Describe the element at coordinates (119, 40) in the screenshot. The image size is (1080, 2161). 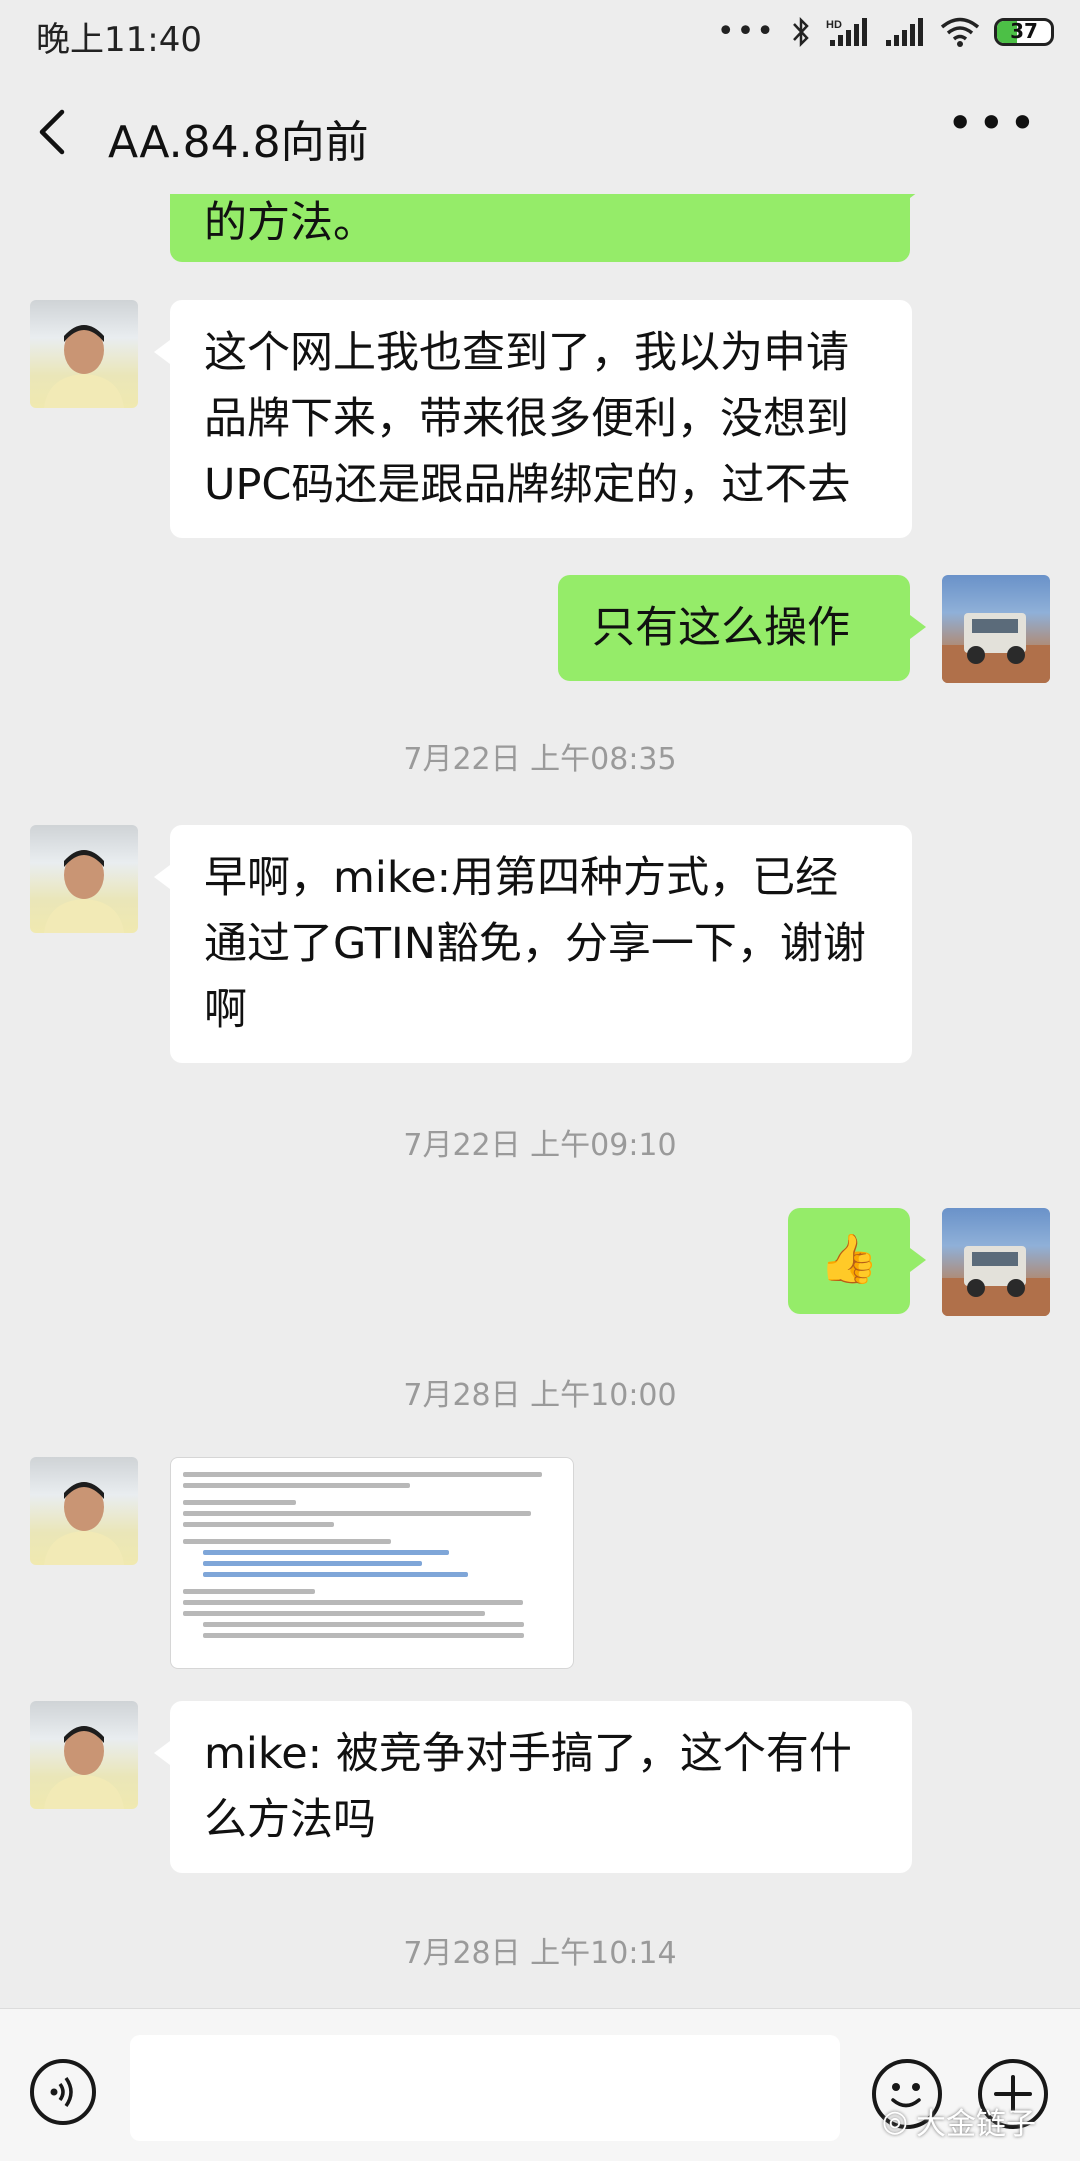
I see `status-time: 晚上11:40` at that location.